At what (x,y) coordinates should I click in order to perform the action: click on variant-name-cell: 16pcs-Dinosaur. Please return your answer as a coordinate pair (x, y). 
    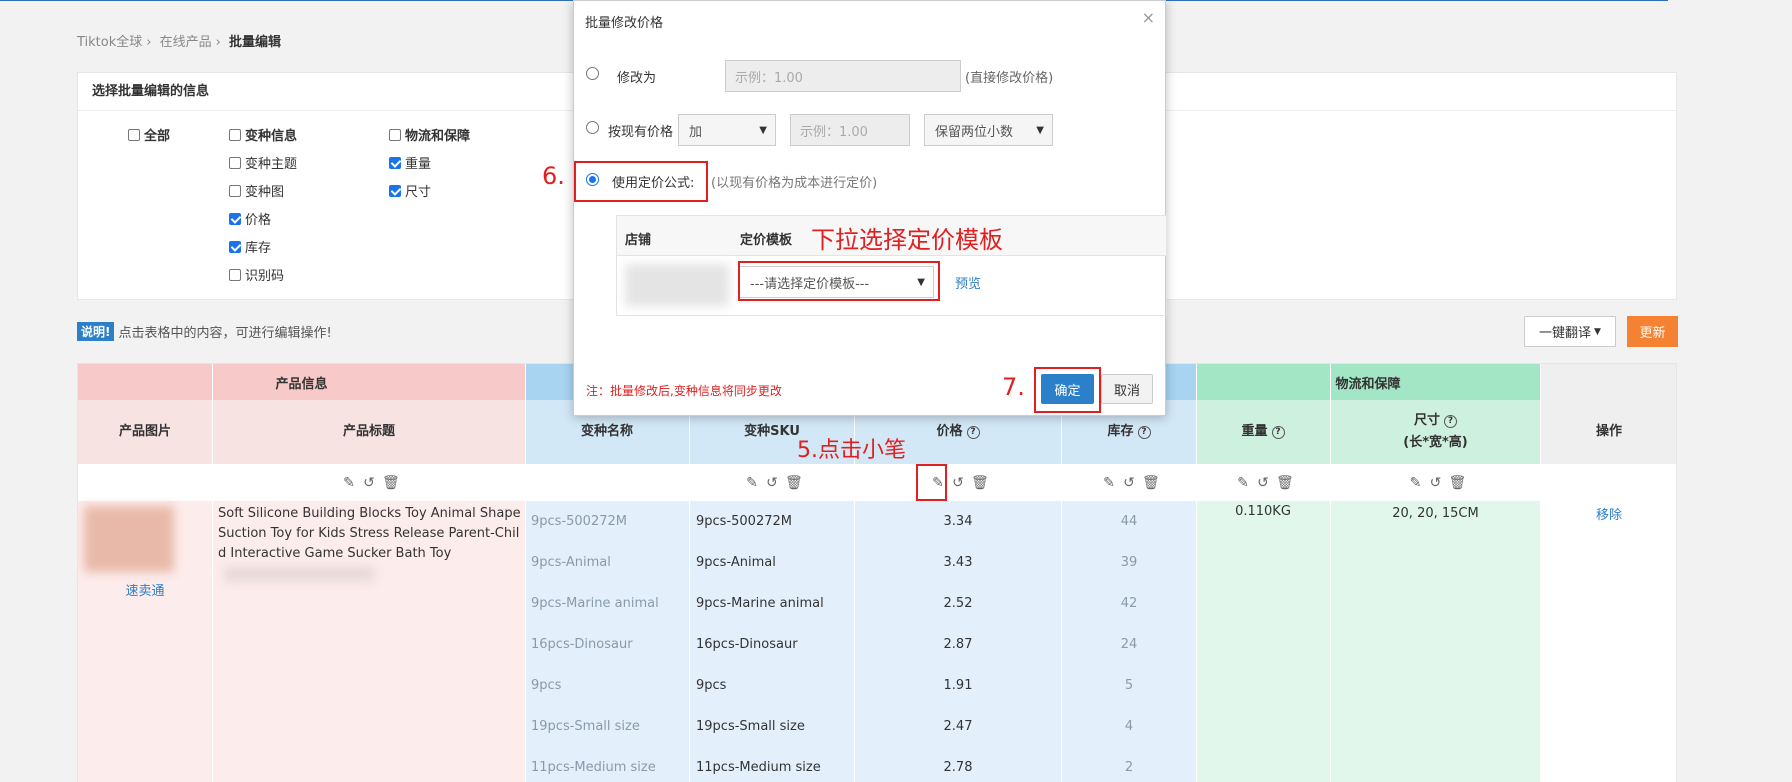
    Looking at the image, I should click on (607, 644).